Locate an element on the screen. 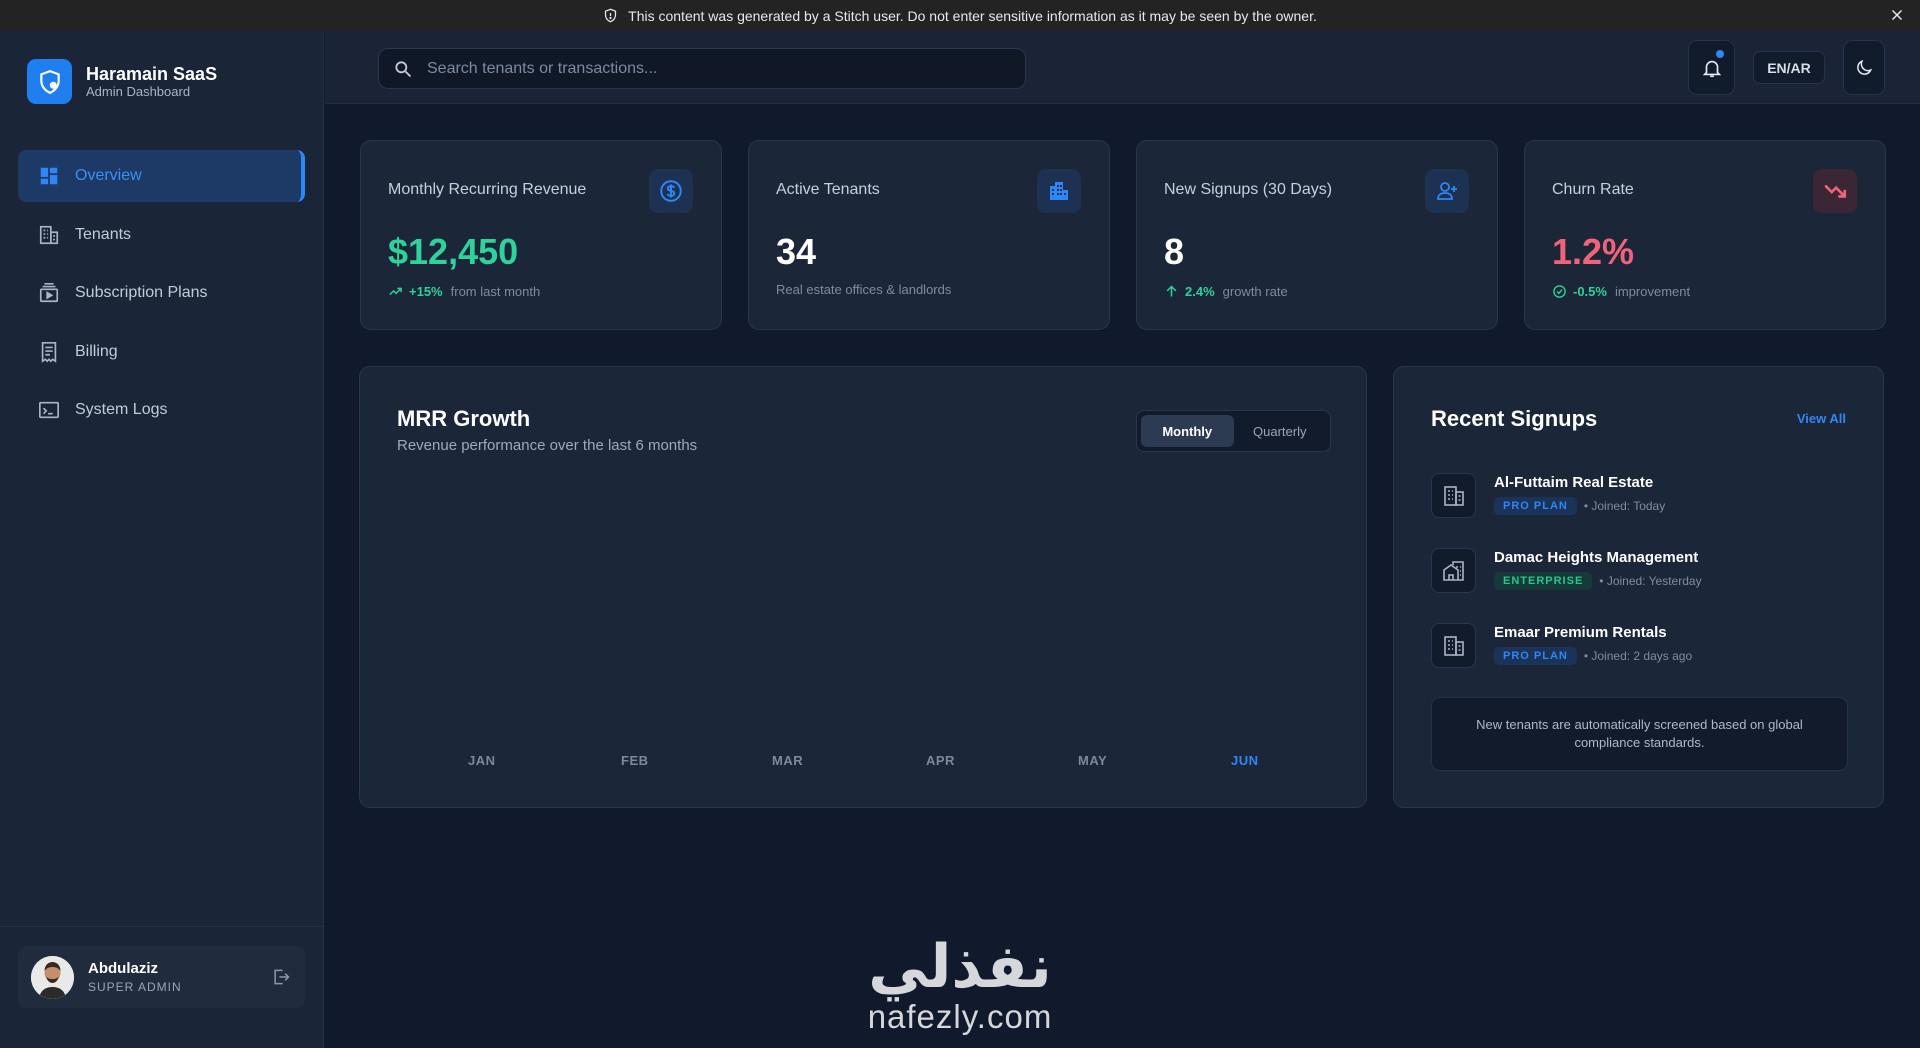  toggle-monthly: Monthly is located at coordinates (1187, 431).